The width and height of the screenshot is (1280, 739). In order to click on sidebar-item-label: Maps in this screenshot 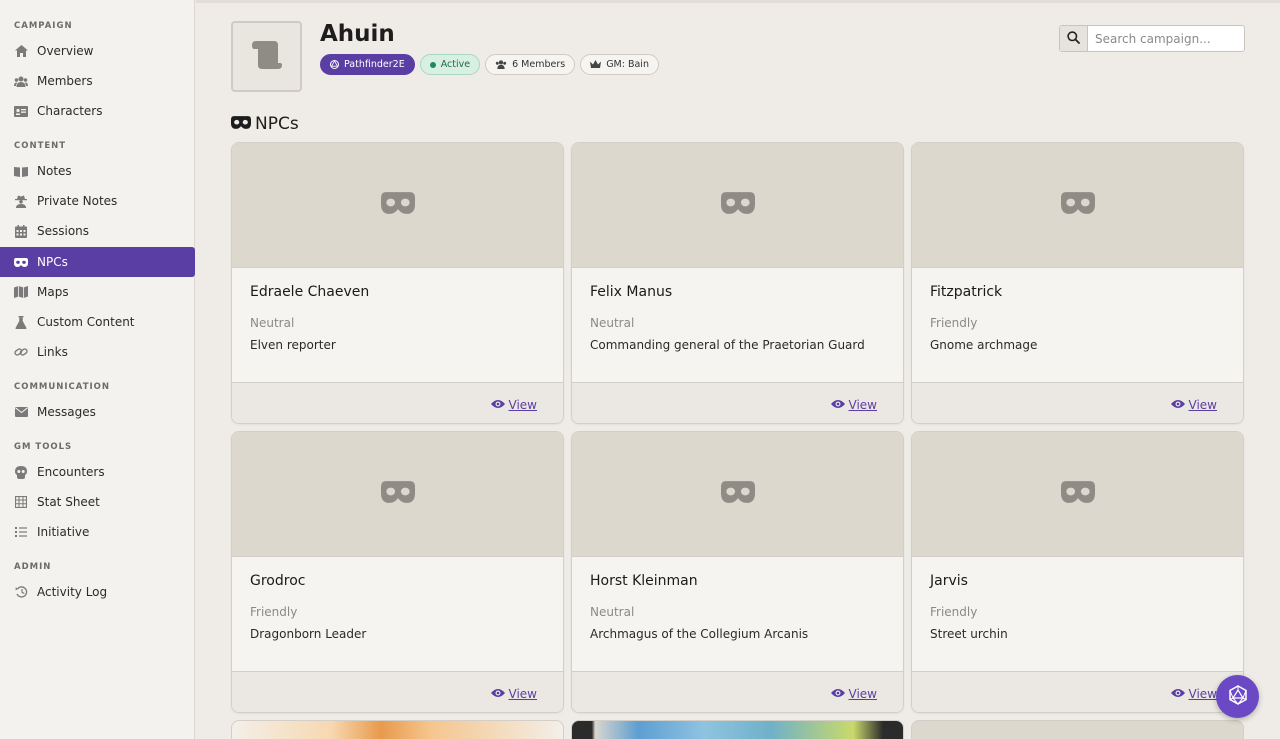, I will do `click(53, 292)`.